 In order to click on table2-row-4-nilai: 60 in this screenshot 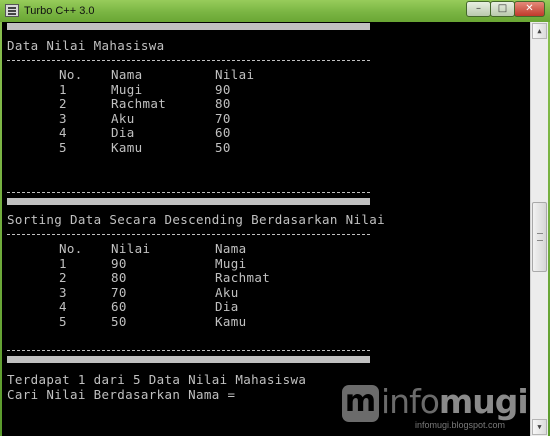, I will do `click(119, 306)`.